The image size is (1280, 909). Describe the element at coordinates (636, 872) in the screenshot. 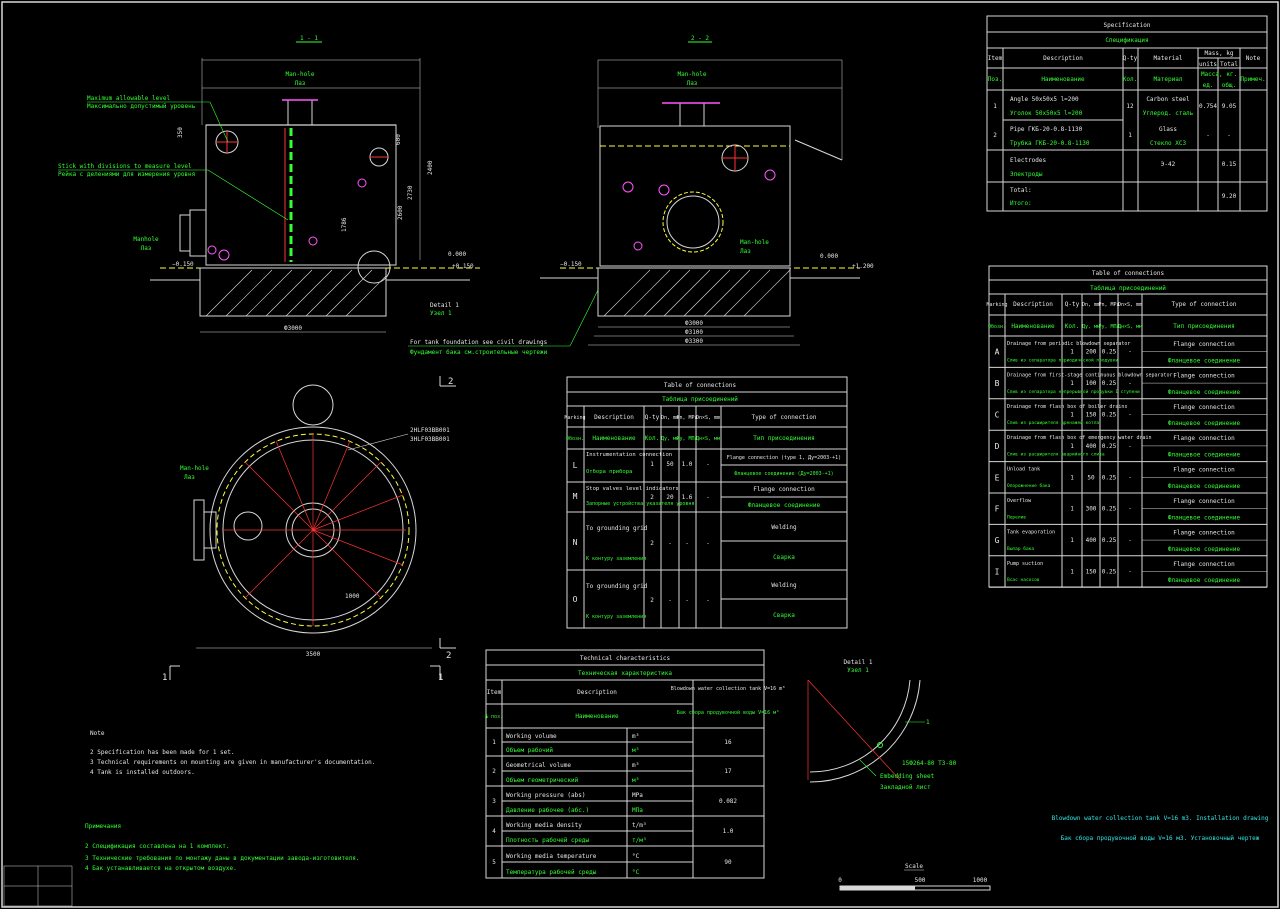

I see `tech-row-unit-ru: °С` at that location.